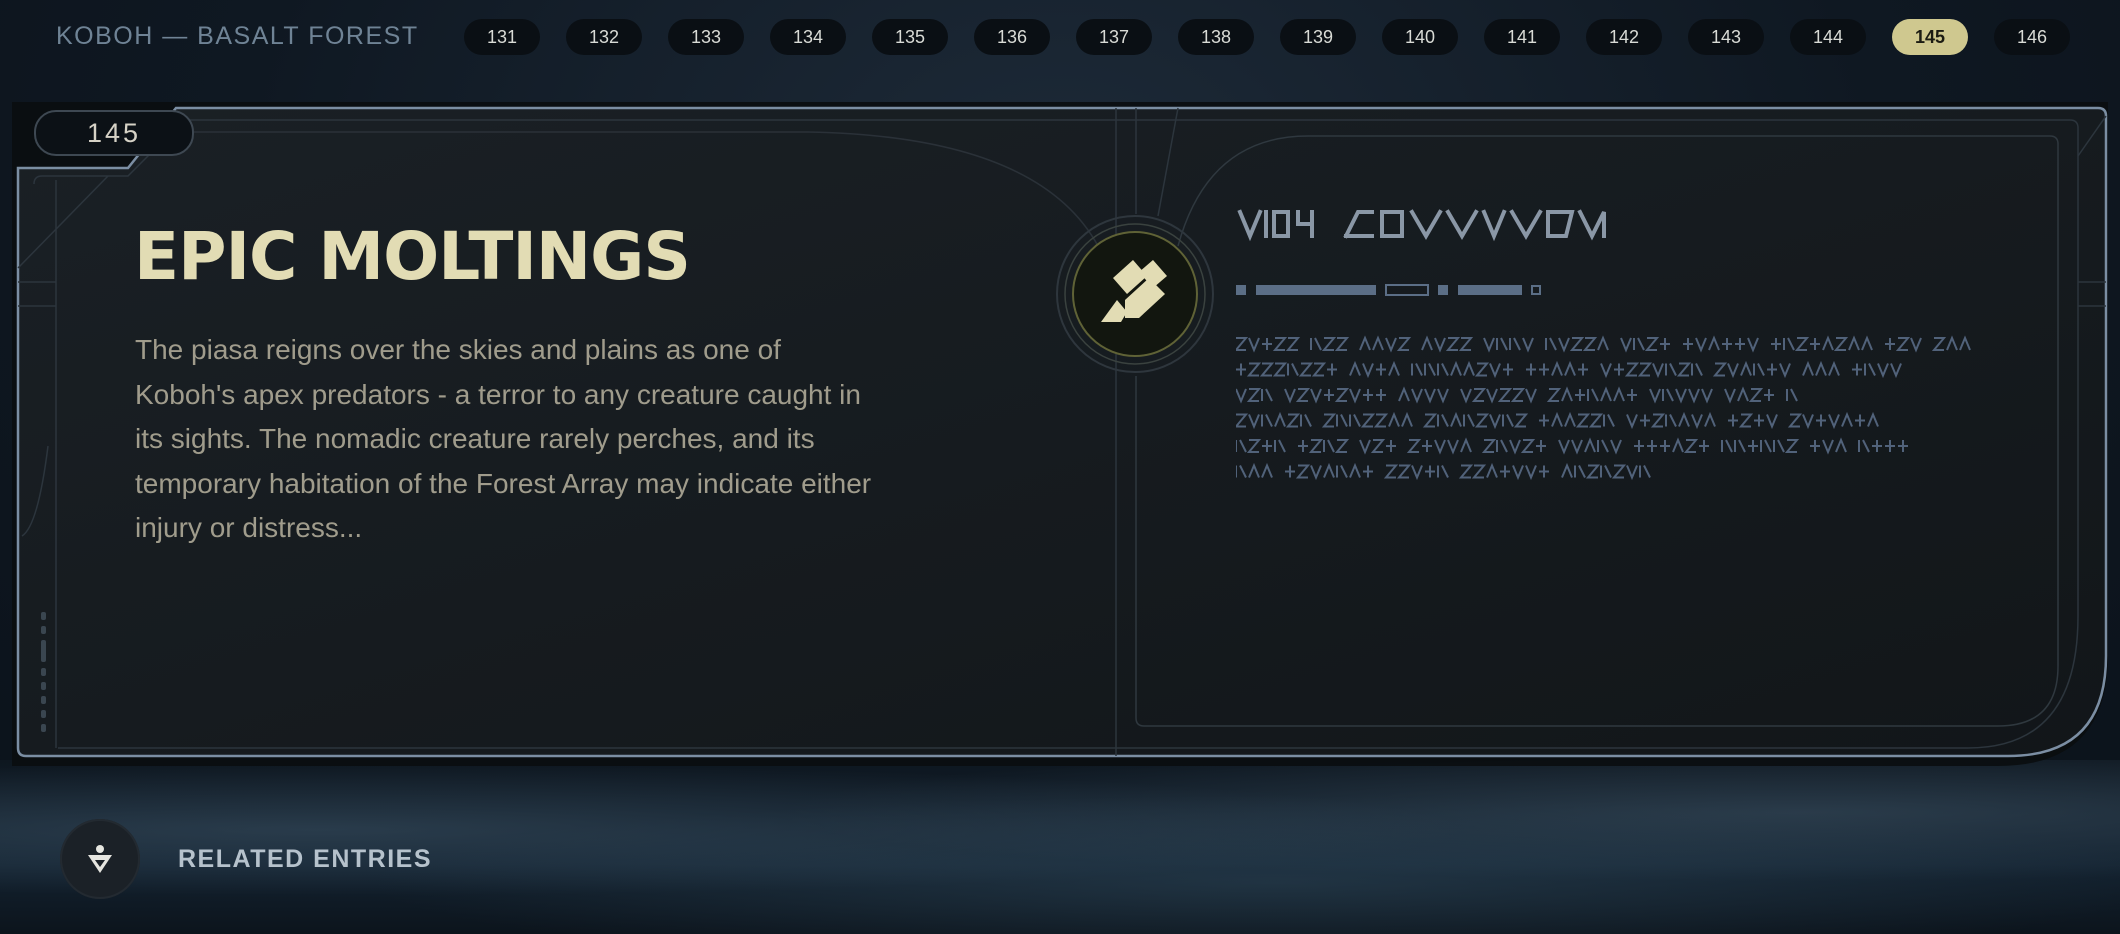  Describe the element at coordinates (2032, 37) in the screenshot. I see `entry-tab-146: 146` at that location.